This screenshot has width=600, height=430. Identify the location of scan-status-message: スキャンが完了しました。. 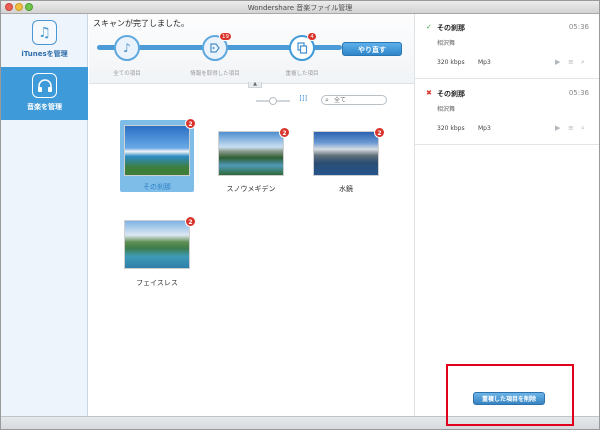
(141, 23).